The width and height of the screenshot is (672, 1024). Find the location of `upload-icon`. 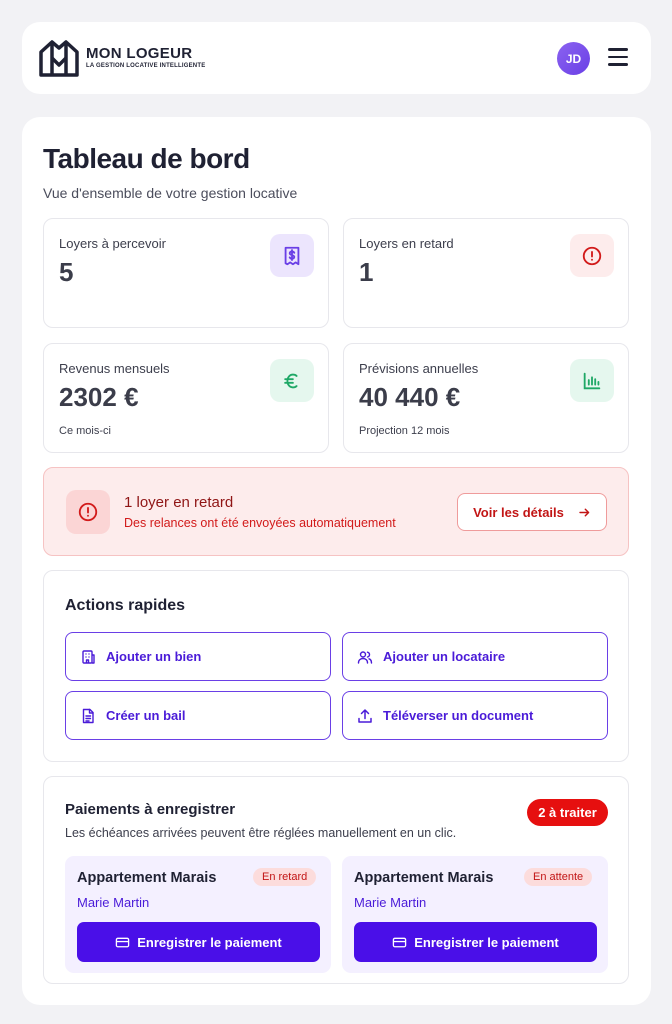

upload-icon is located at coordinates (365, 715).